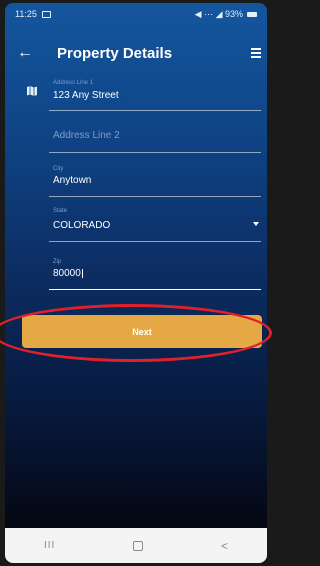 The height and width of the screenshot is (566, 320). What do you see at coordinates (72, 180) in the screenshot?
I see `city-value: Anytown` at bounding box center [72, 180].